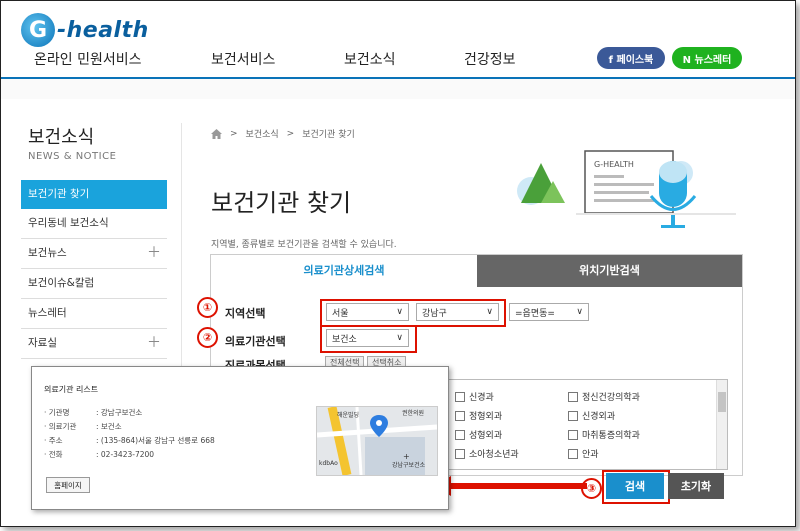 Image resolution: width=800 pixels, height=531 pixels. I want to click on sidebar-item-label: 보건기관 찾기, so click(59, 194).